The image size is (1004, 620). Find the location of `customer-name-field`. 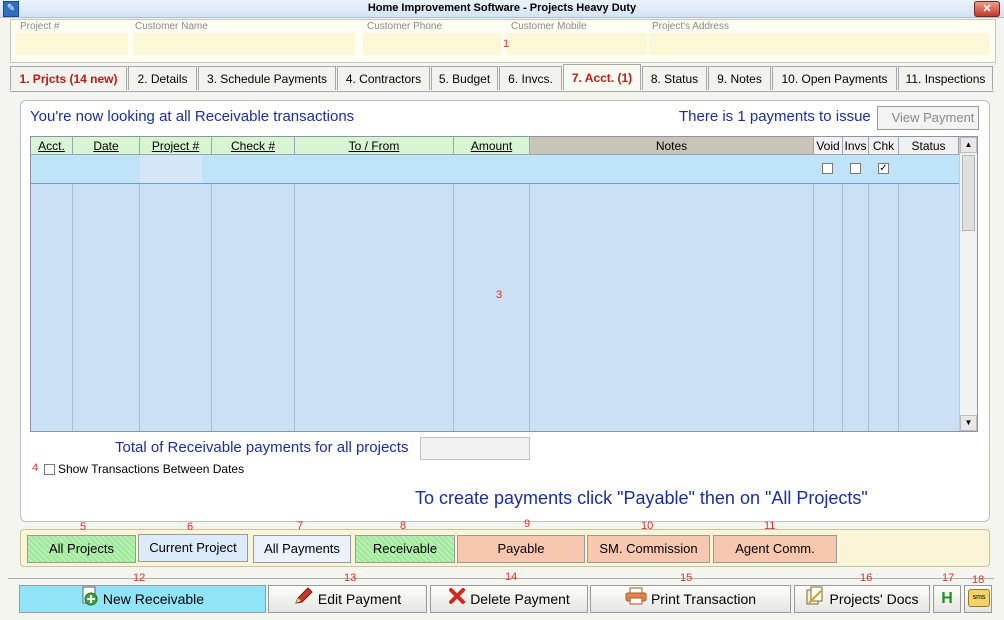

customer-name-field is located at coordinates (244, 44).